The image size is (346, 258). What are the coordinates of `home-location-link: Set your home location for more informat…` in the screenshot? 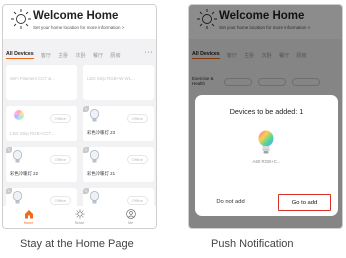 It's located at (78, 27).